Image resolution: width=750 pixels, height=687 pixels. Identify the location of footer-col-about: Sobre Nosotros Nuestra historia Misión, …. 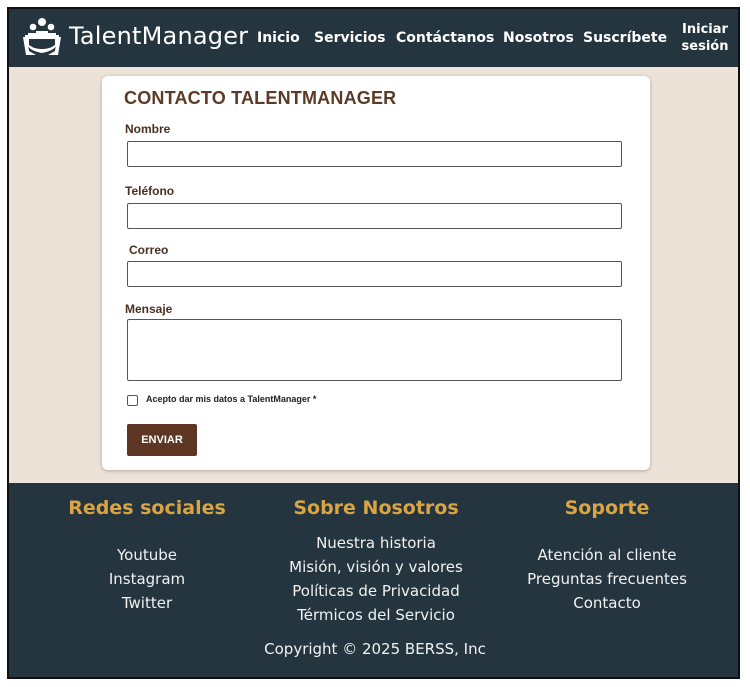
(376, 562).